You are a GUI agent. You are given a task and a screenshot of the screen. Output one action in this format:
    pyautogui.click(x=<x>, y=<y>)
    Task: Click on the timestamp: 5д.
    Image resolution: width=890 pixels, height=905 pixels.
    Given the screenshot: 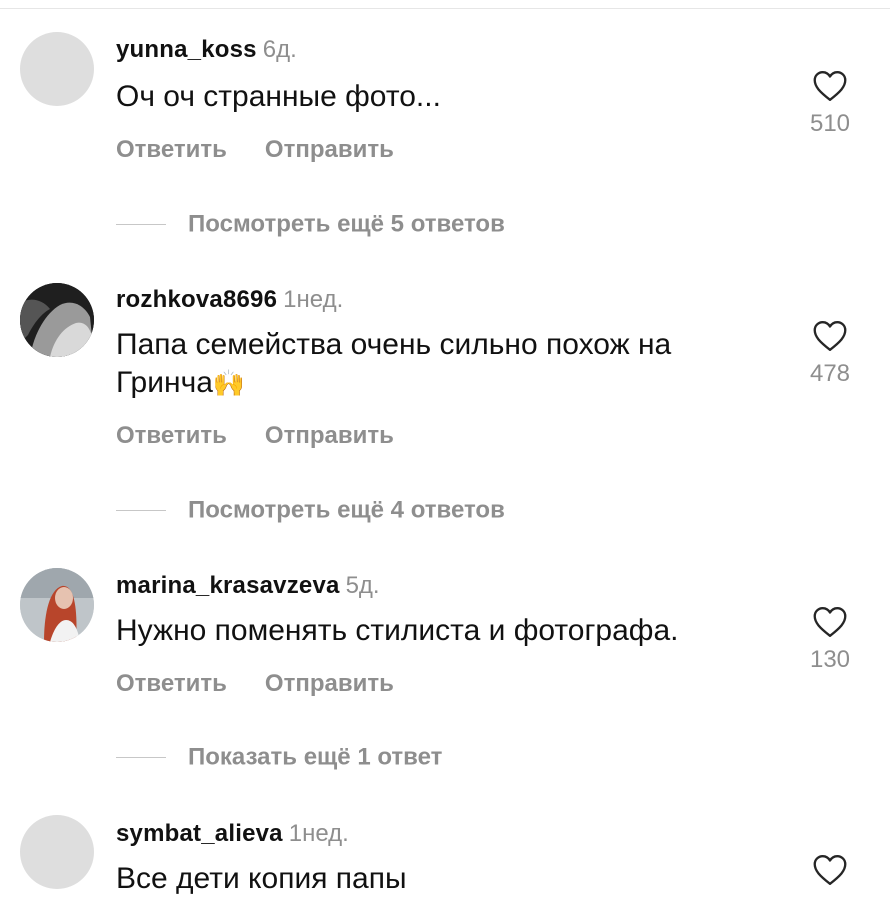 What is the action you would take?
    pyautogui.click(x=362, y=585)
    